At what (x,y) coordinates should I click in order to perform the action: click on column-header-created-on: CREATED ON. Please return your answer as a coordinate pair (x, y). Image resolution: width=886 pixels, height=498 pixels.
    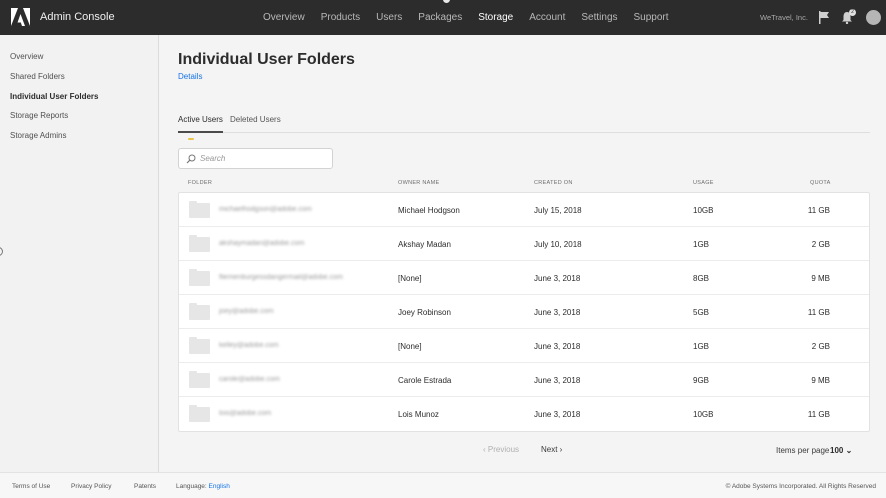
    Looking at the image, I should click on (553, 183).